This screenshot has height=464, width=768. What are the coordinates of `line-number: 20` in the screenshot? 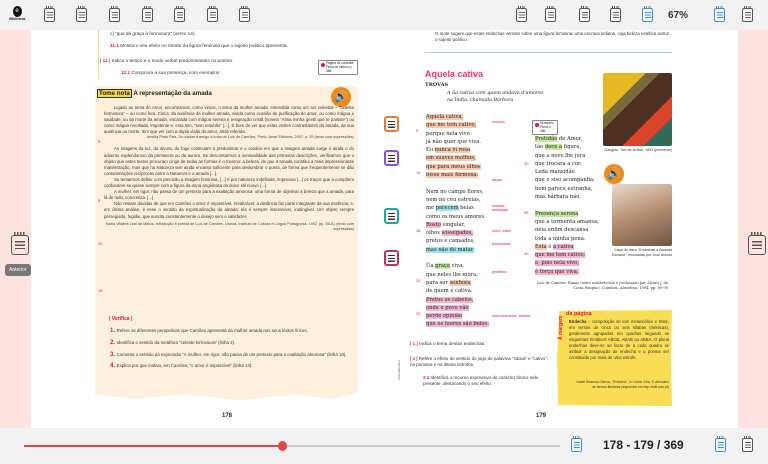 It's located at (418, 280).